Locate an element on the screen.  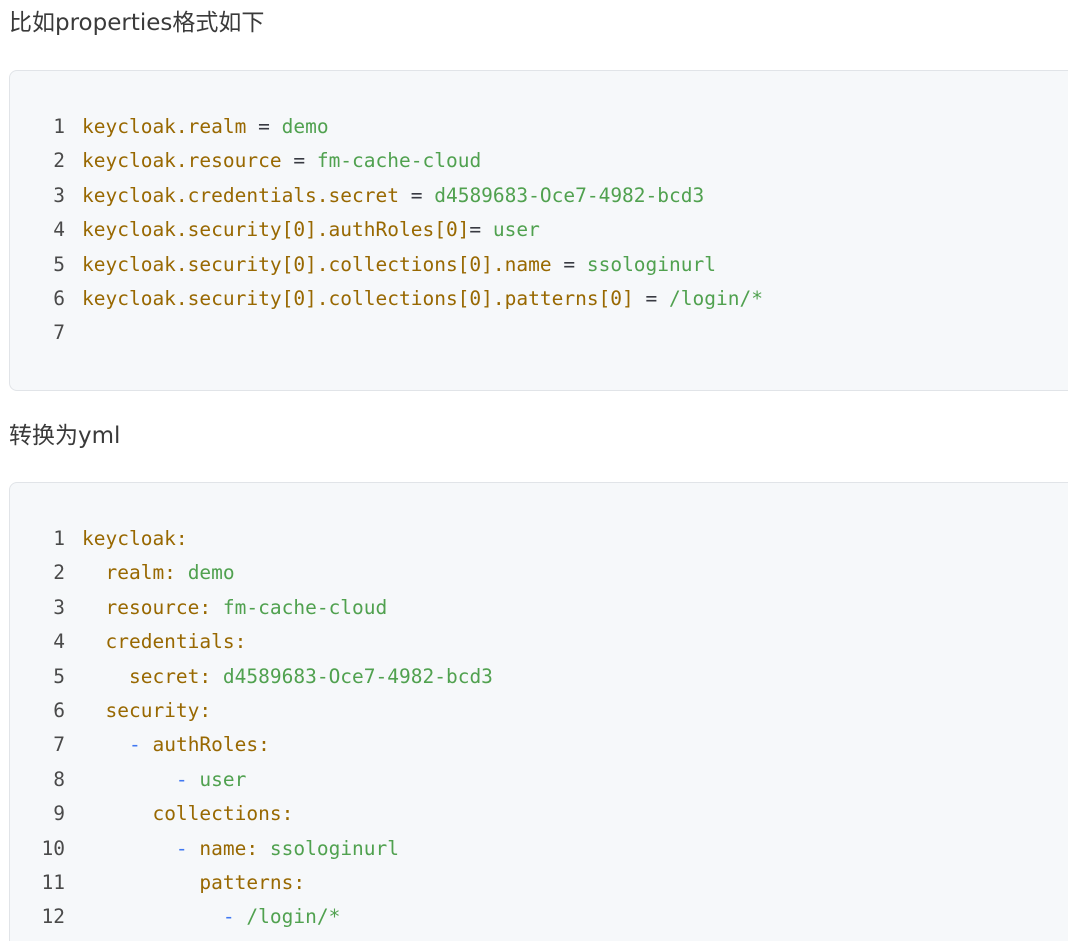
code-key: keycloak: is located at coordinates (135, 538).